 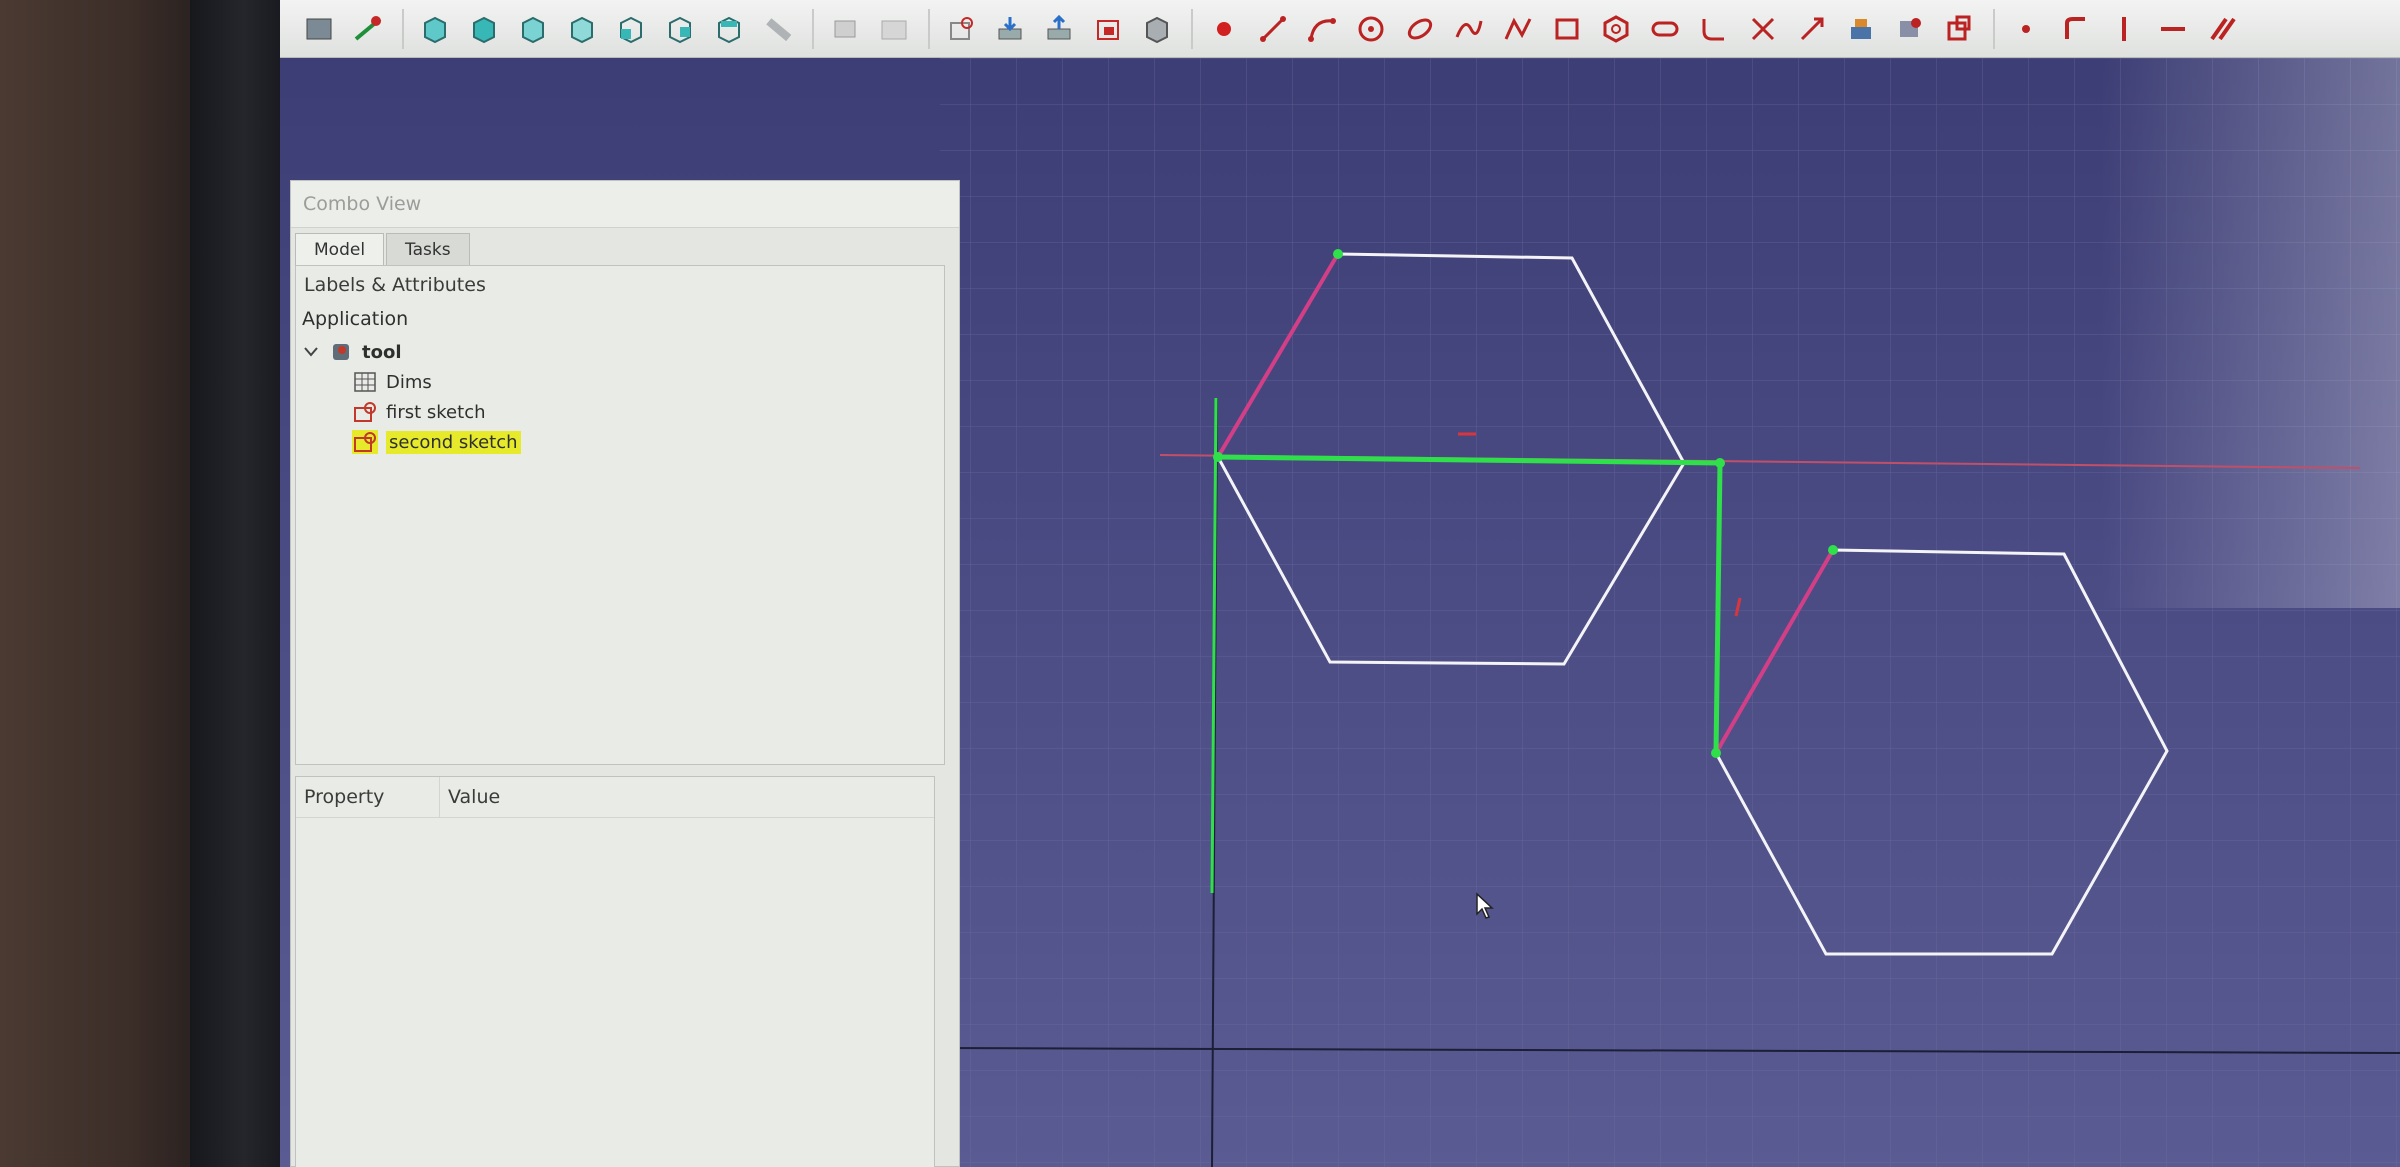 What do you see at coordinates (2124, 29) in the screenshot?
I see `constrain-horizontal-icon` at bounding box center [2124, 29].